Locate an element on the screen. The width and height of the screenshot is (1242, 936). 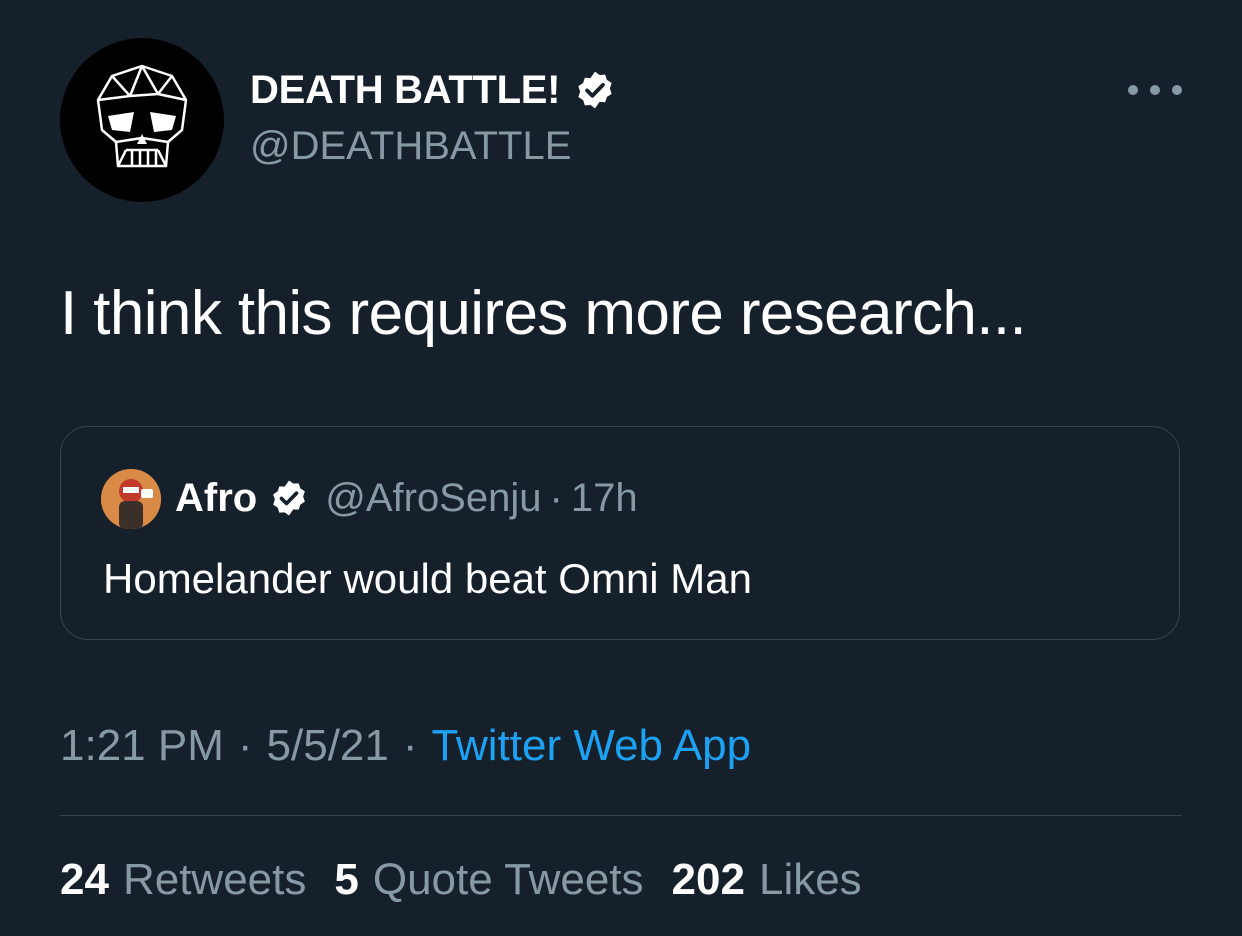
author-name-row: DEATH BATTLE! is located at coordinates (433, 90).